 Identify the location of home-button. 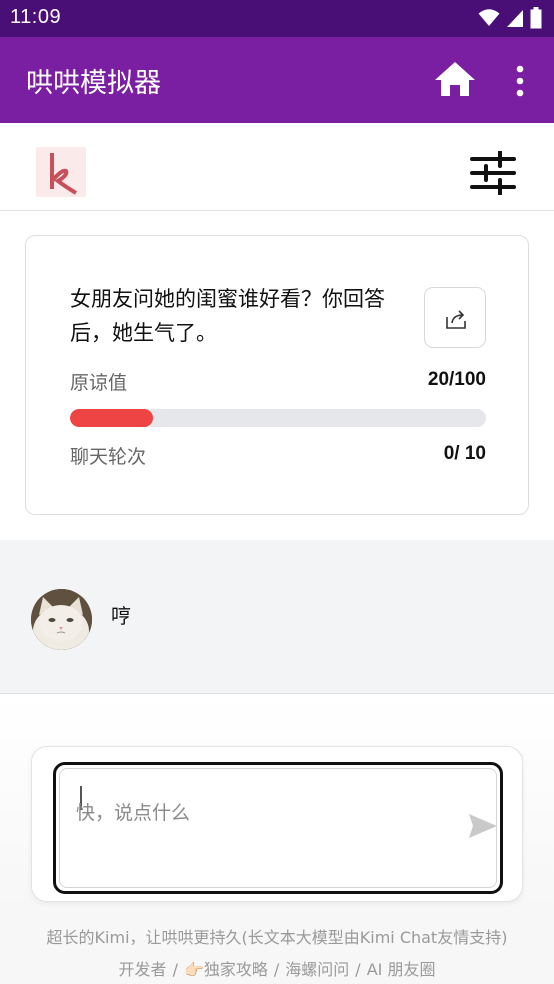
(455, 79).